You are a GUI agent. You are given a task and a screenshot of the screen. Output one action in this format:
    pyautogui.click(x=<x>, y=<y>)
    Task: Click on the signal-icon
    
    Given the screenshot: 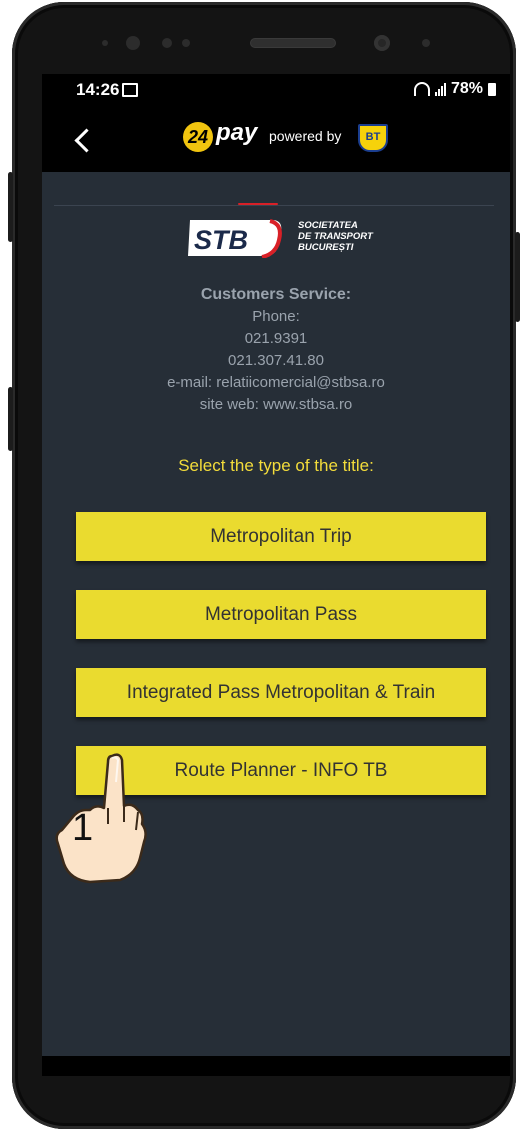 What is the action you would take?
    pyautogui.click(x=440, y=89)
    